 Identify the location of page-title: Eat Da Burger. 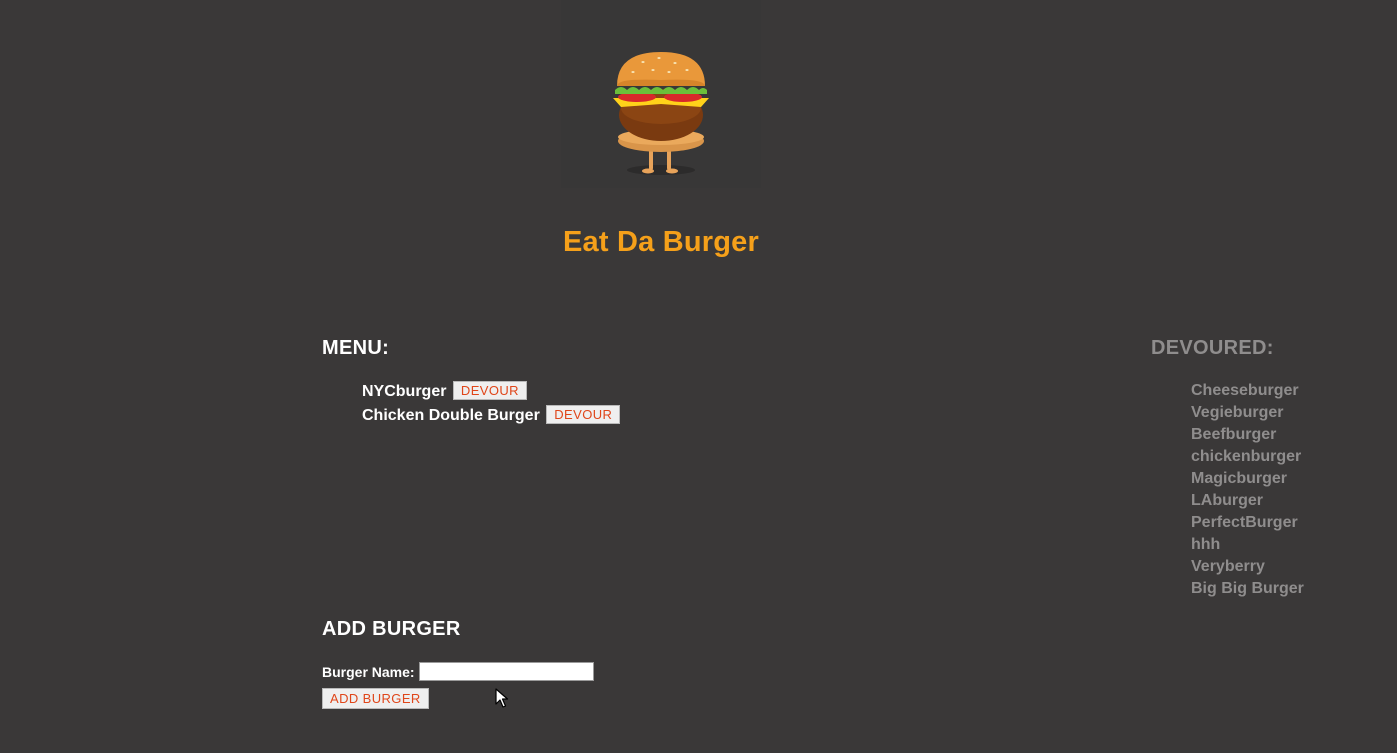
(661, 242).